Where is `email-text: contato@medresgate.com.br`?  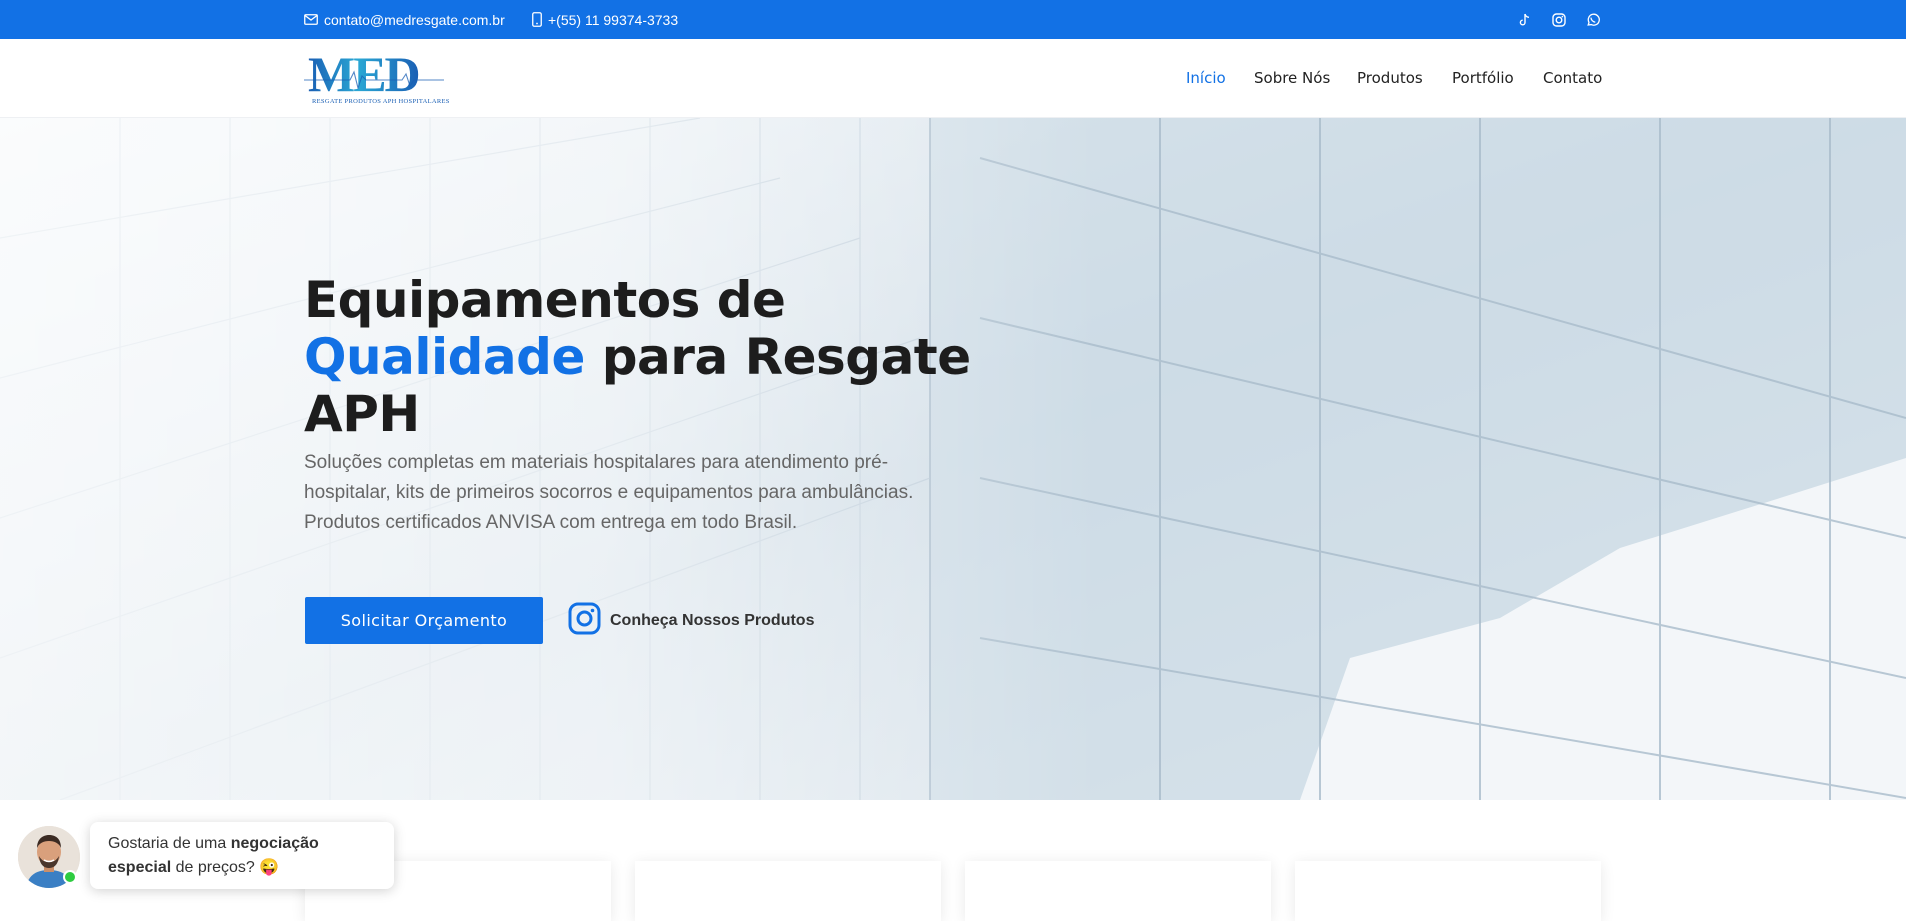 email-text: contato@medresgate.com.br is located at coordinates (414, 20).